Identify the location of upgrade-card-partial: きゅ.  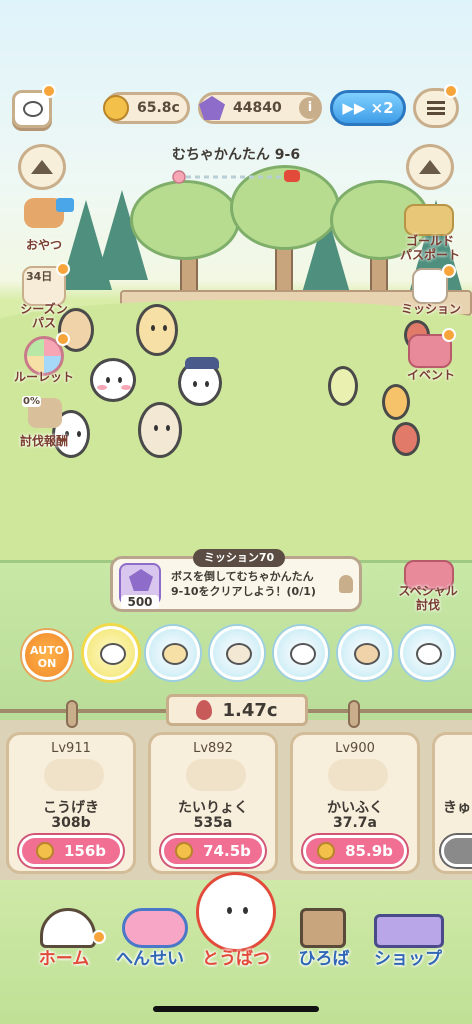
(452, 803).